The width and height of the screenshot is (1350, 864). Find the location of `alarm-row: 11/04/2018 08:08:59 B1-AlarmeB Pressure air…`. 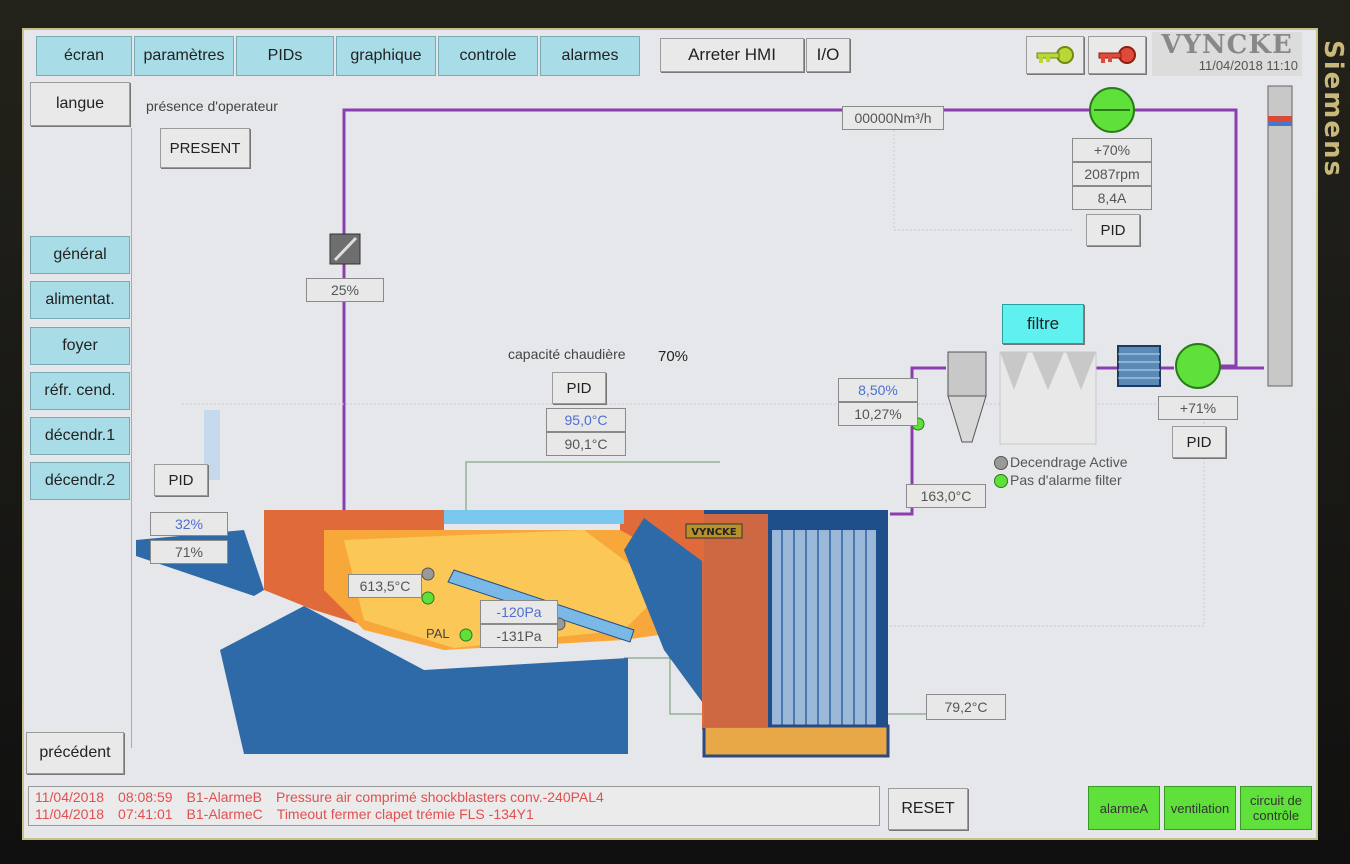

alarm-row: 11/04/2018 08:08:59 B1-AlarmeB Pressure air… is located at coordinates (454, 797).